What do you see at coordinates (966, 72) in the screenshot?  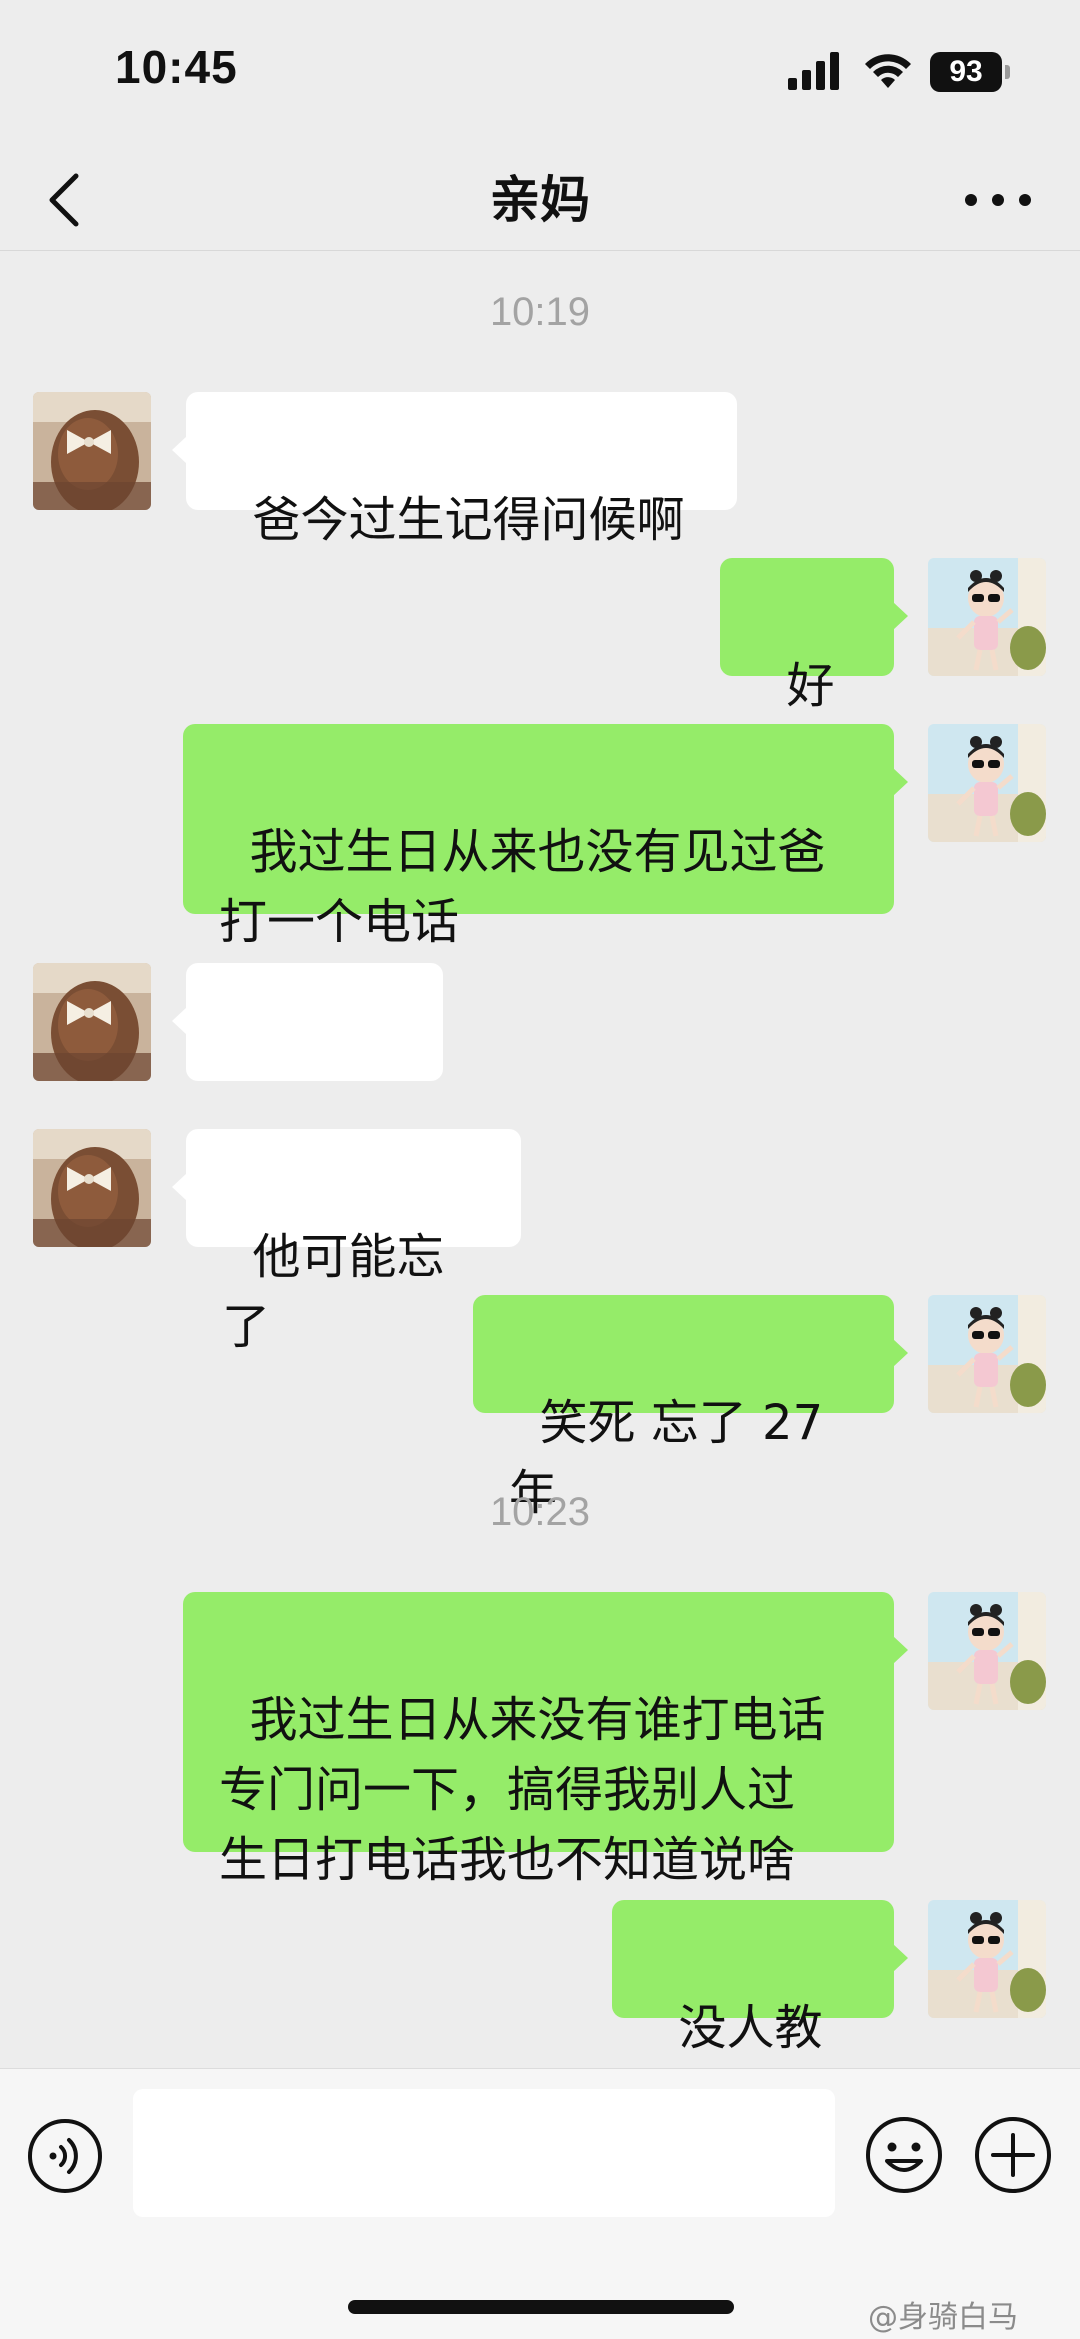 I see `battery-level: 93` at bounding box center [966, 72].